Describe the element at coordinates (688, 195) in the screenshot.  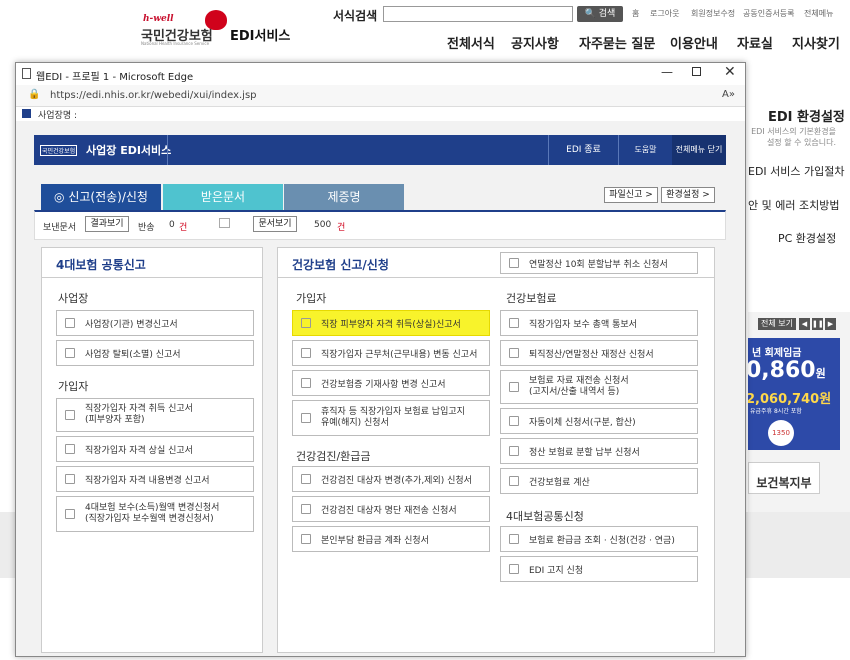
I see `settings-button: 환경설정 >` at that location.